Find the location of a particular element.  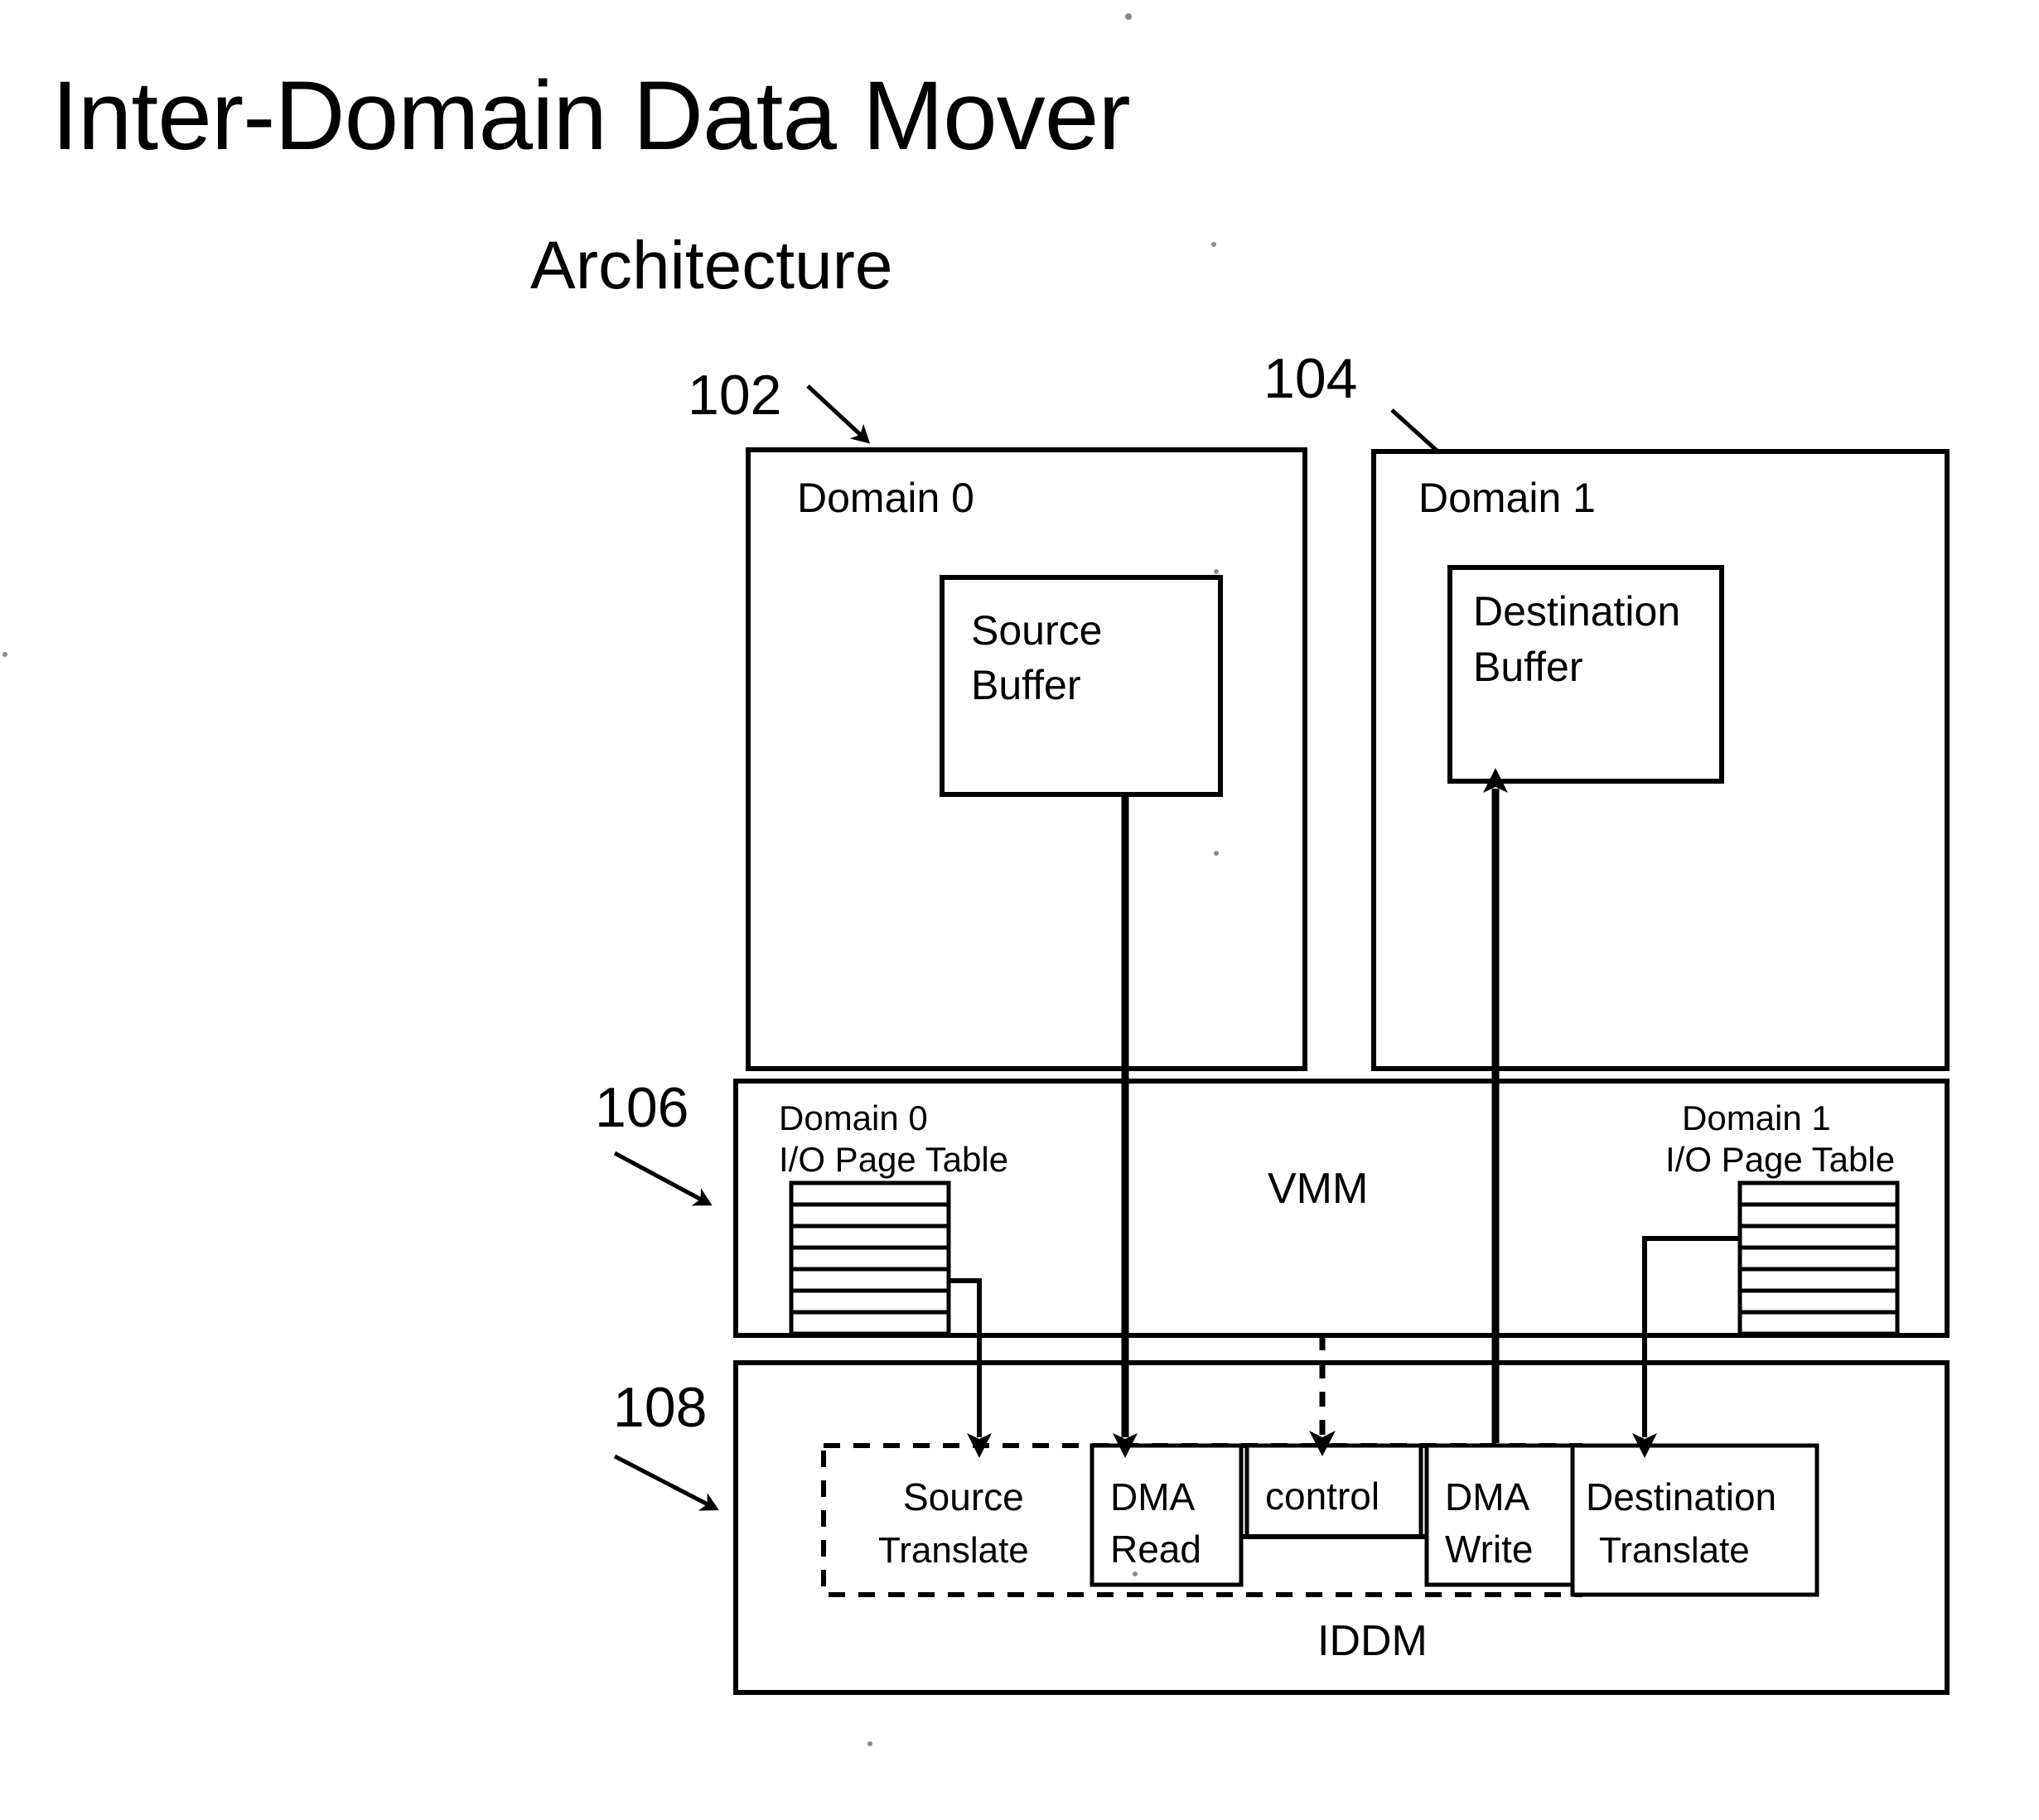

page-title: Inter-Domain Data Mover is located at coordinates (590, 116).